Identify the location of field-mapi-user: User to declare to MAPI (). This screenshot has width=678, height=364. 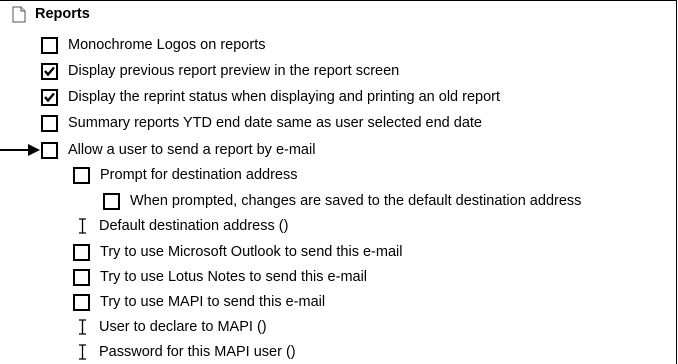
(171, 327).